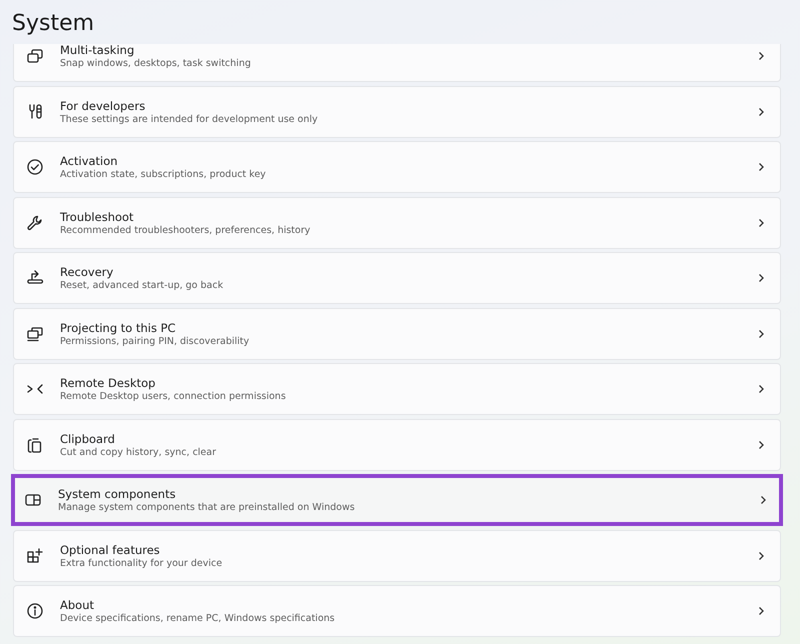 The image size is (800, 644). I want to click on screens-icon, so click(35, 333).